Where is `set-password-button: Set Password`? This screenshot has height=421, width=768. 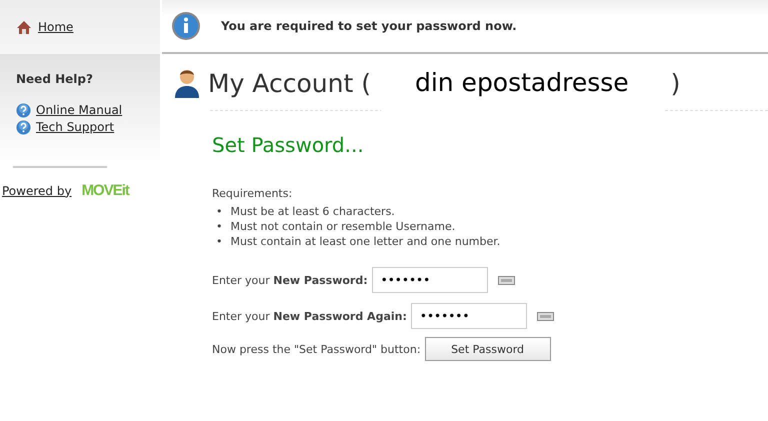
set-password-button: Set Password is located at coordinates (487, 349).